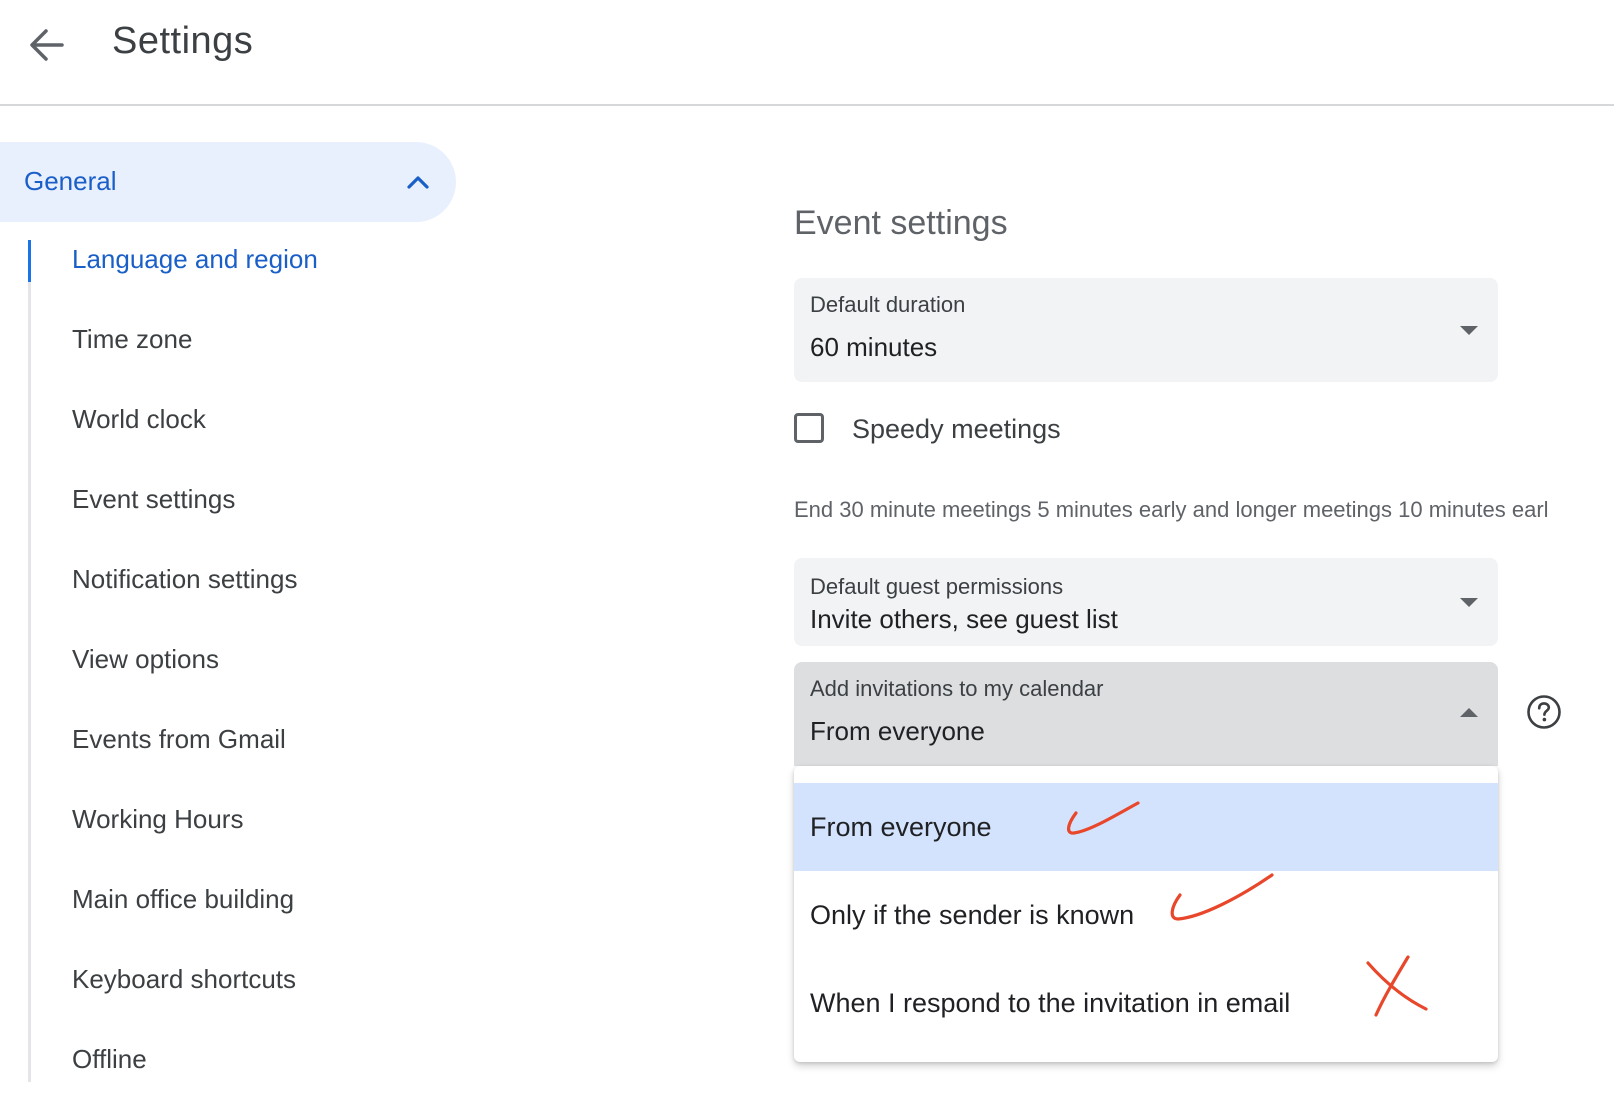  Describe the element at coordinates (157, 819) in the screenshot. I see `sidebar-item-working-hours: Working Hours` at that location.